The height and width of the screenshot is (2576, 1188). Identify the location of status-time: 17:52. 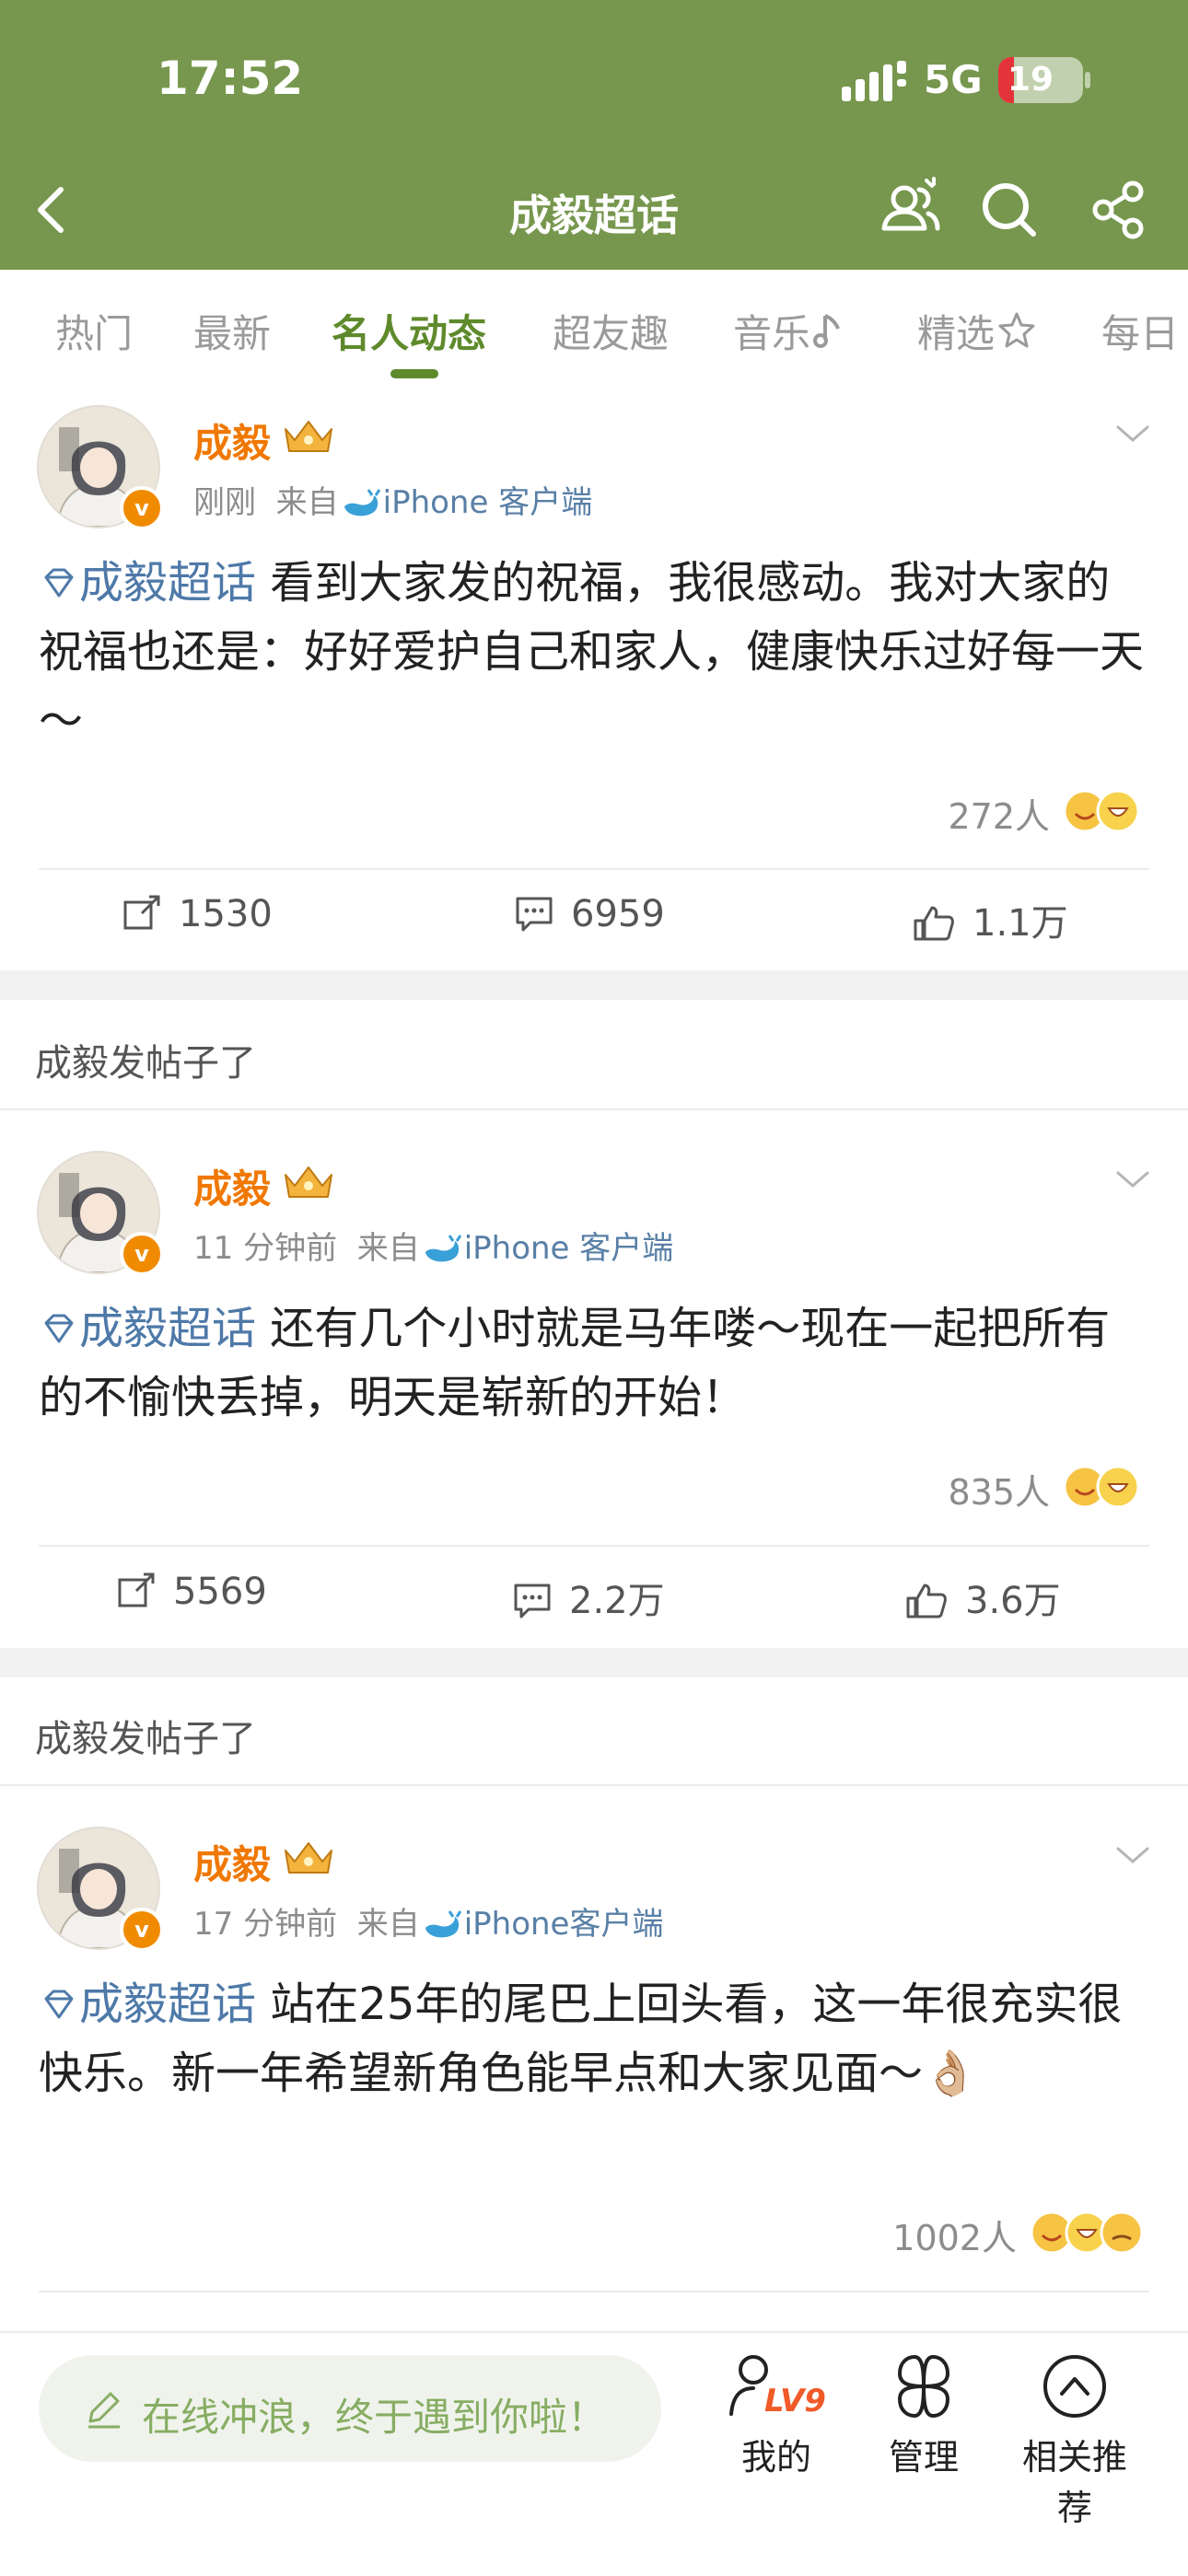
(230, 78).